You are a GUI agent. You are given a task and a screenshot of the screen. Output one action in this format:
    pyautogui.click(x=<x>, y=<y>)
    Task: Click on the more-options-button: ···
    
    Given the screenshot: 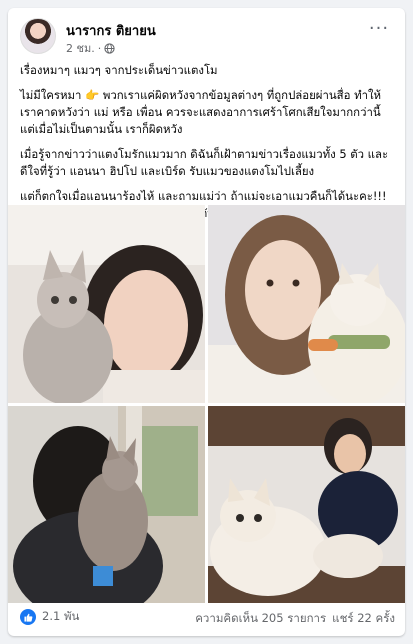 What is the action you would take?
    pyautogui.click(x=379, y=31)
    